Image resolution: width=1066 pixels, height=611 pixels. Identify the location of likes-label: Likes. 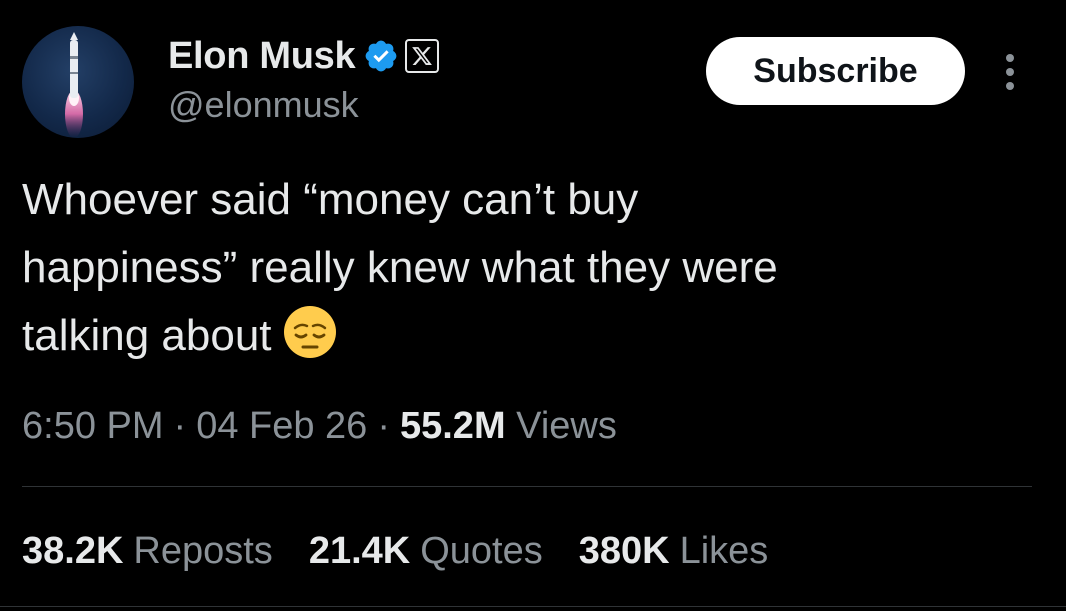
(724, 551).